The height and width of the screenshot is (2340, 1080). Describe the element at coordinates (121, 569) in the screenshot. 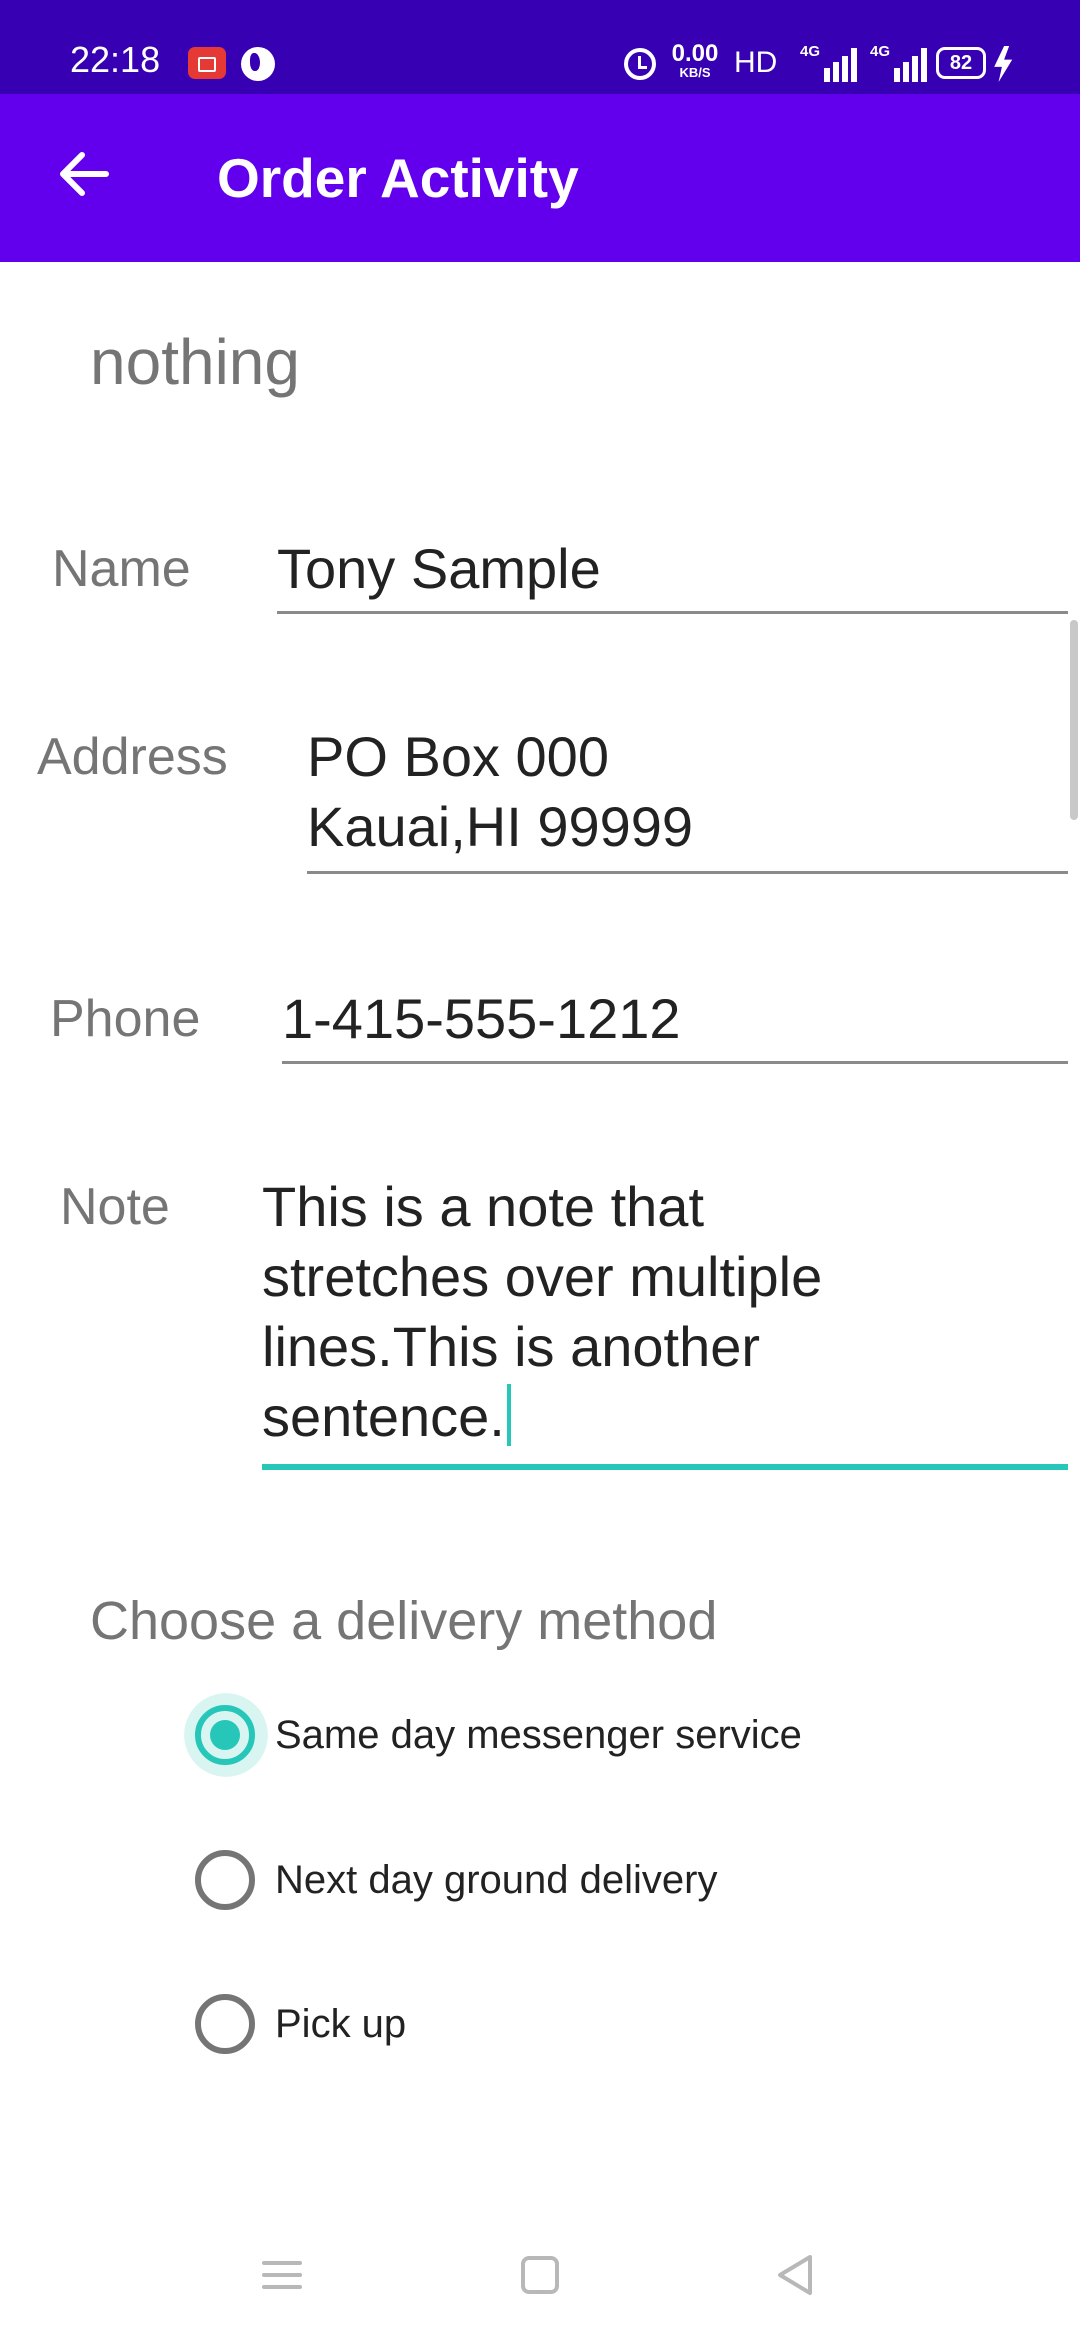

I see `name-label: Name` at that location.